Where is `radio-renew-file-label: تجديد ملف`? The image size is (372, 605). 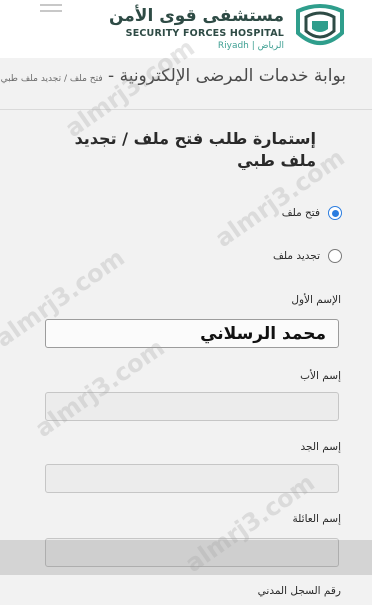 radio-renew-file-label: تجديد ملف is located at coordinates (296, 256).